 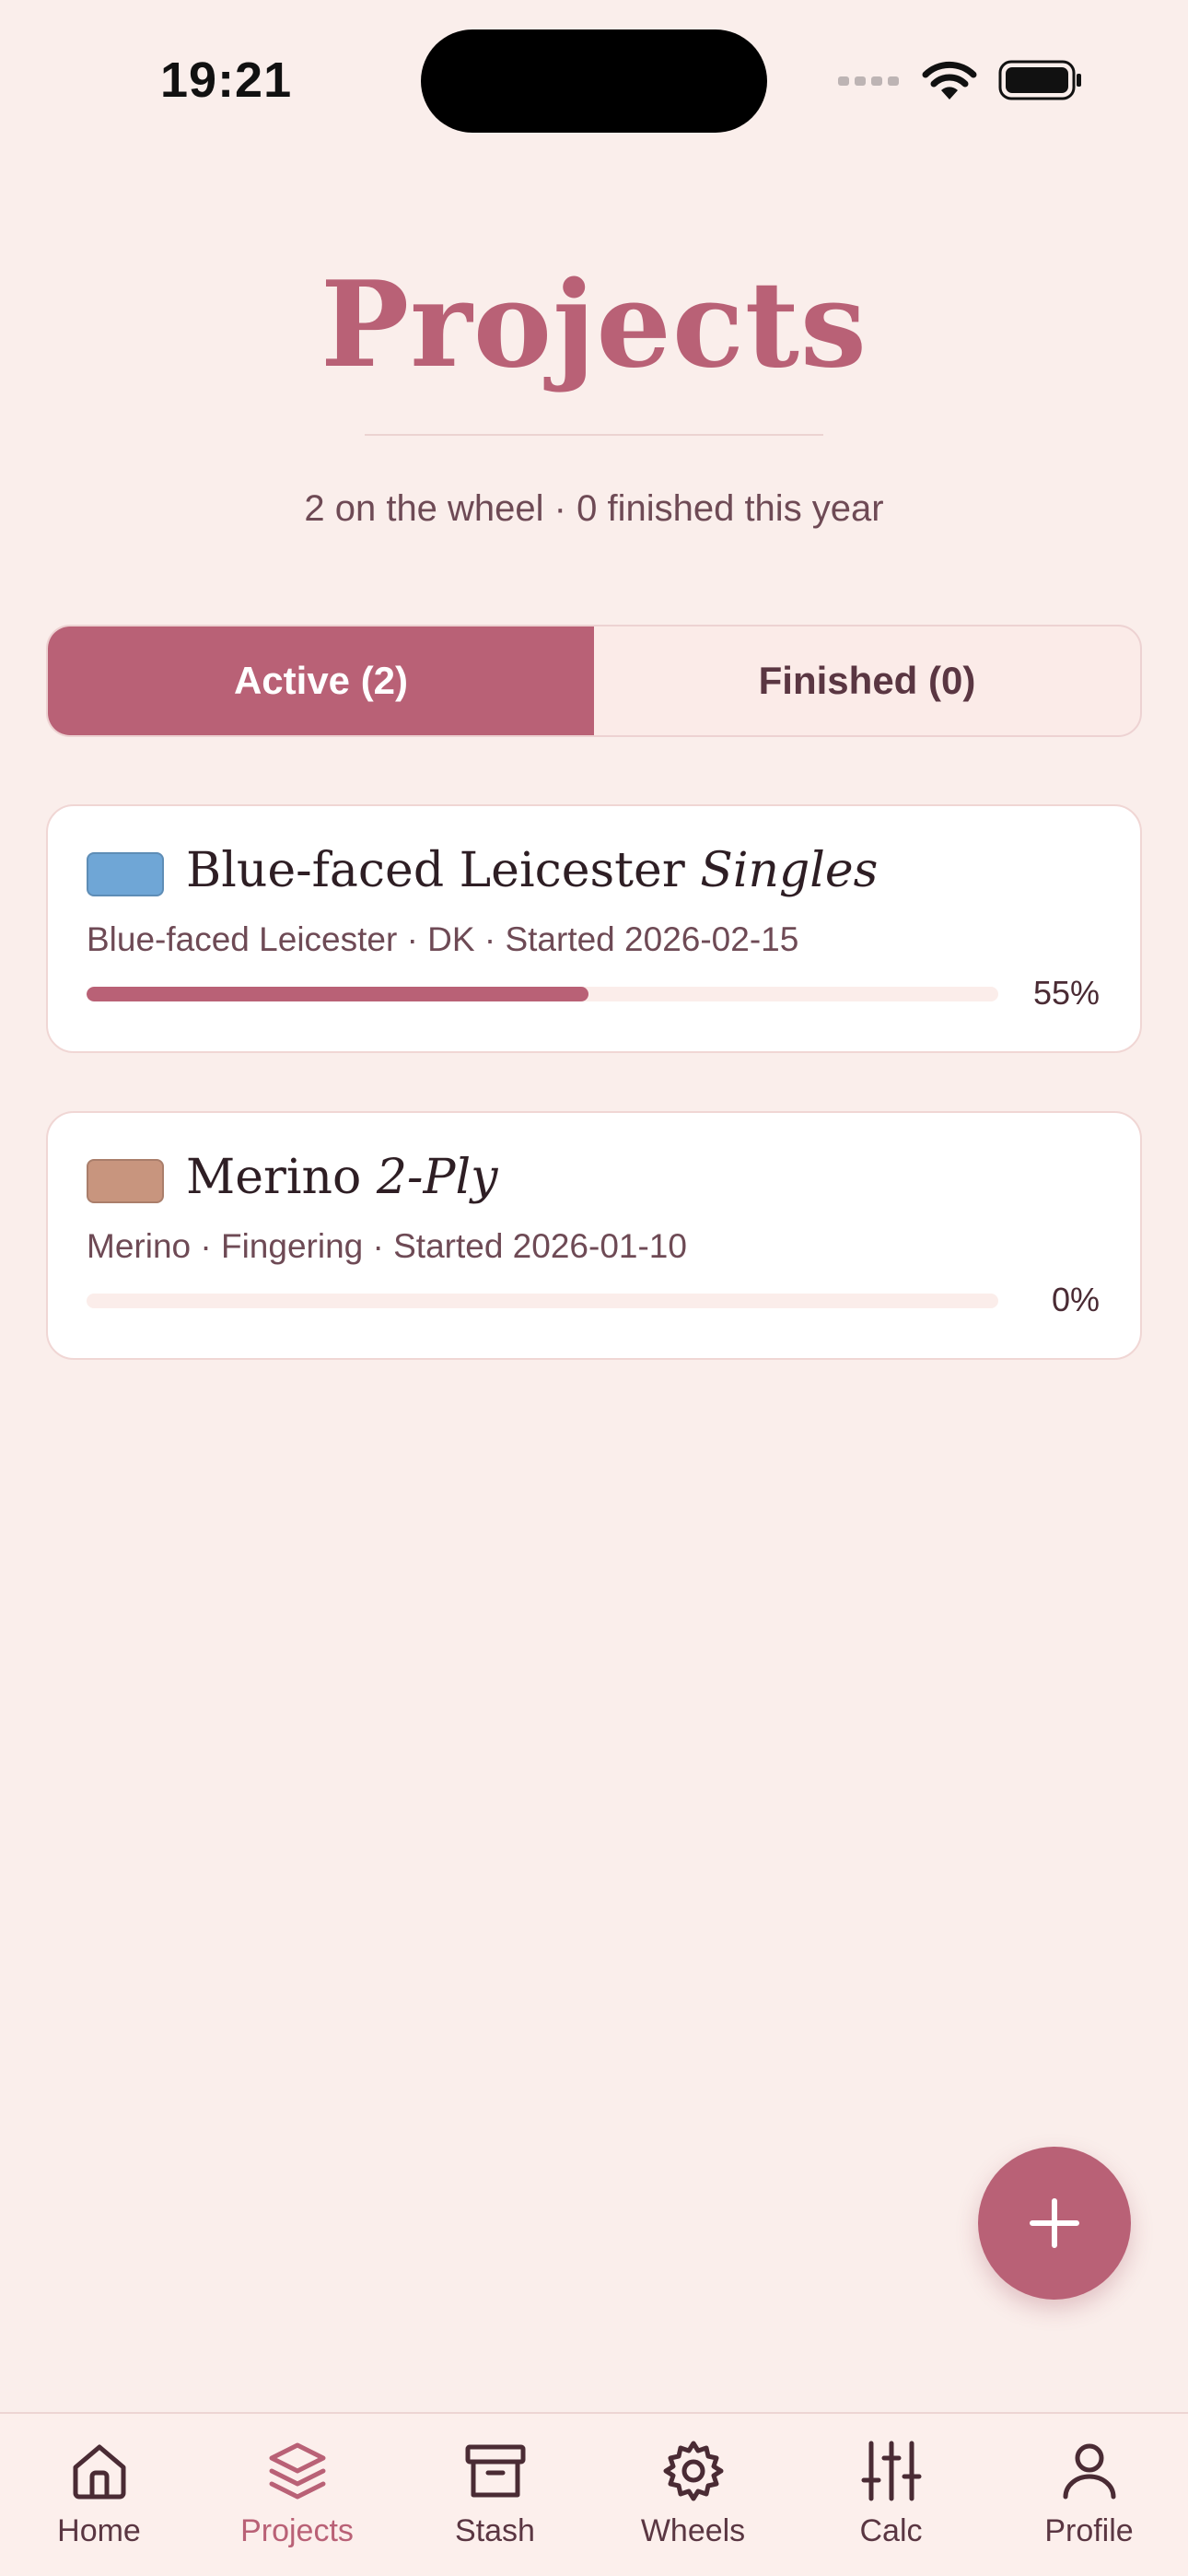 What do you see at coordinates (869, 81) in the screenshot?
I see `cellular-signal-icon` at bounding box center [869, 81].